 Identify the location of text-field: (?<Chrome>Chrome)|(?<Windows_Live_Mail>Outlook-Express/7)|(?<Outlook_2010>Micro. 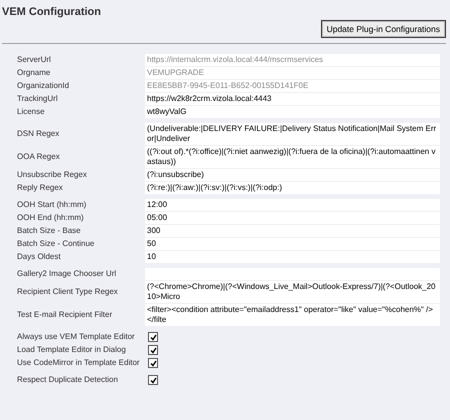
(292, 292).